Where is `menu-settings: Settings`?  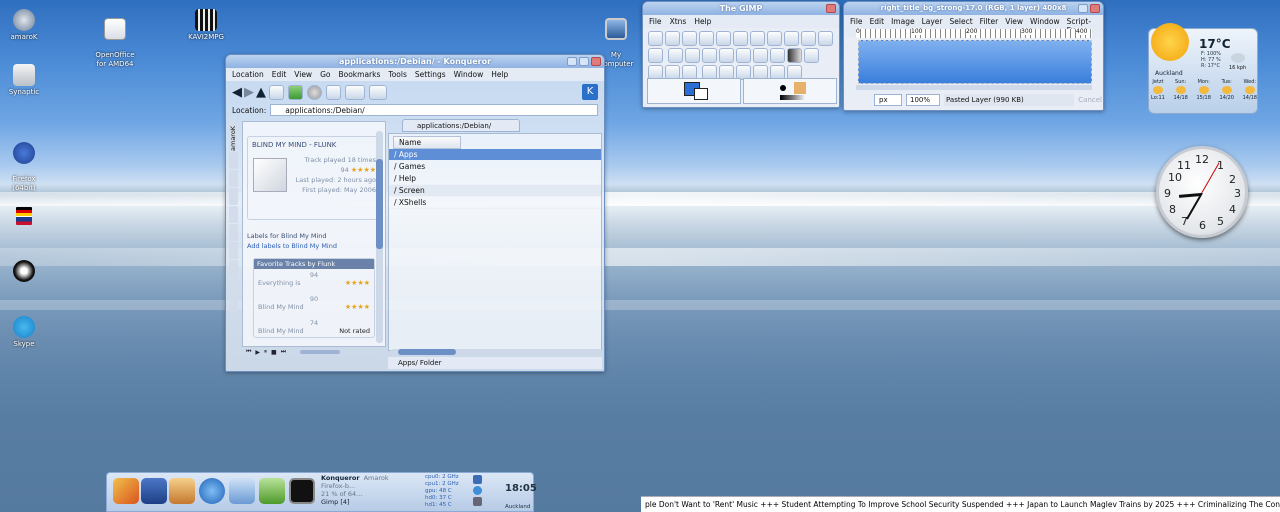 menu-settings: Settings is located at coordinates (430, 74).